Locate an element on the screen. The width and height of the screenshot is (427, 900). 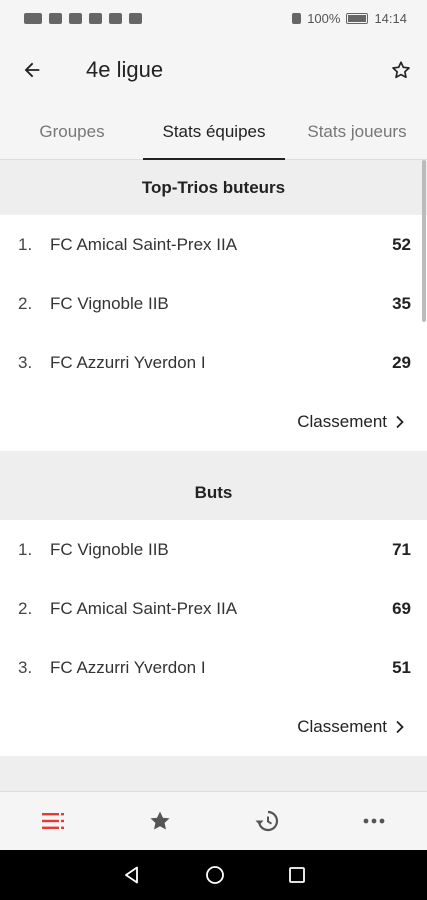
row-value: 29 is located at coordinates (401, 362).